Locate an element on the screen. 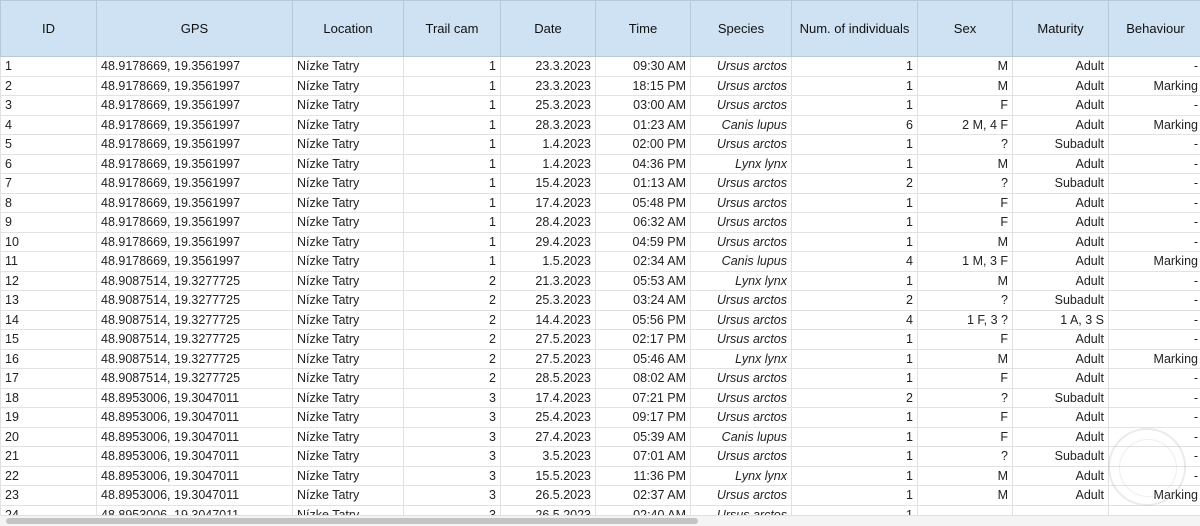 The image size is (1200, 526). cell-date: 28.3.2023 is located at coordinates (548, 125).